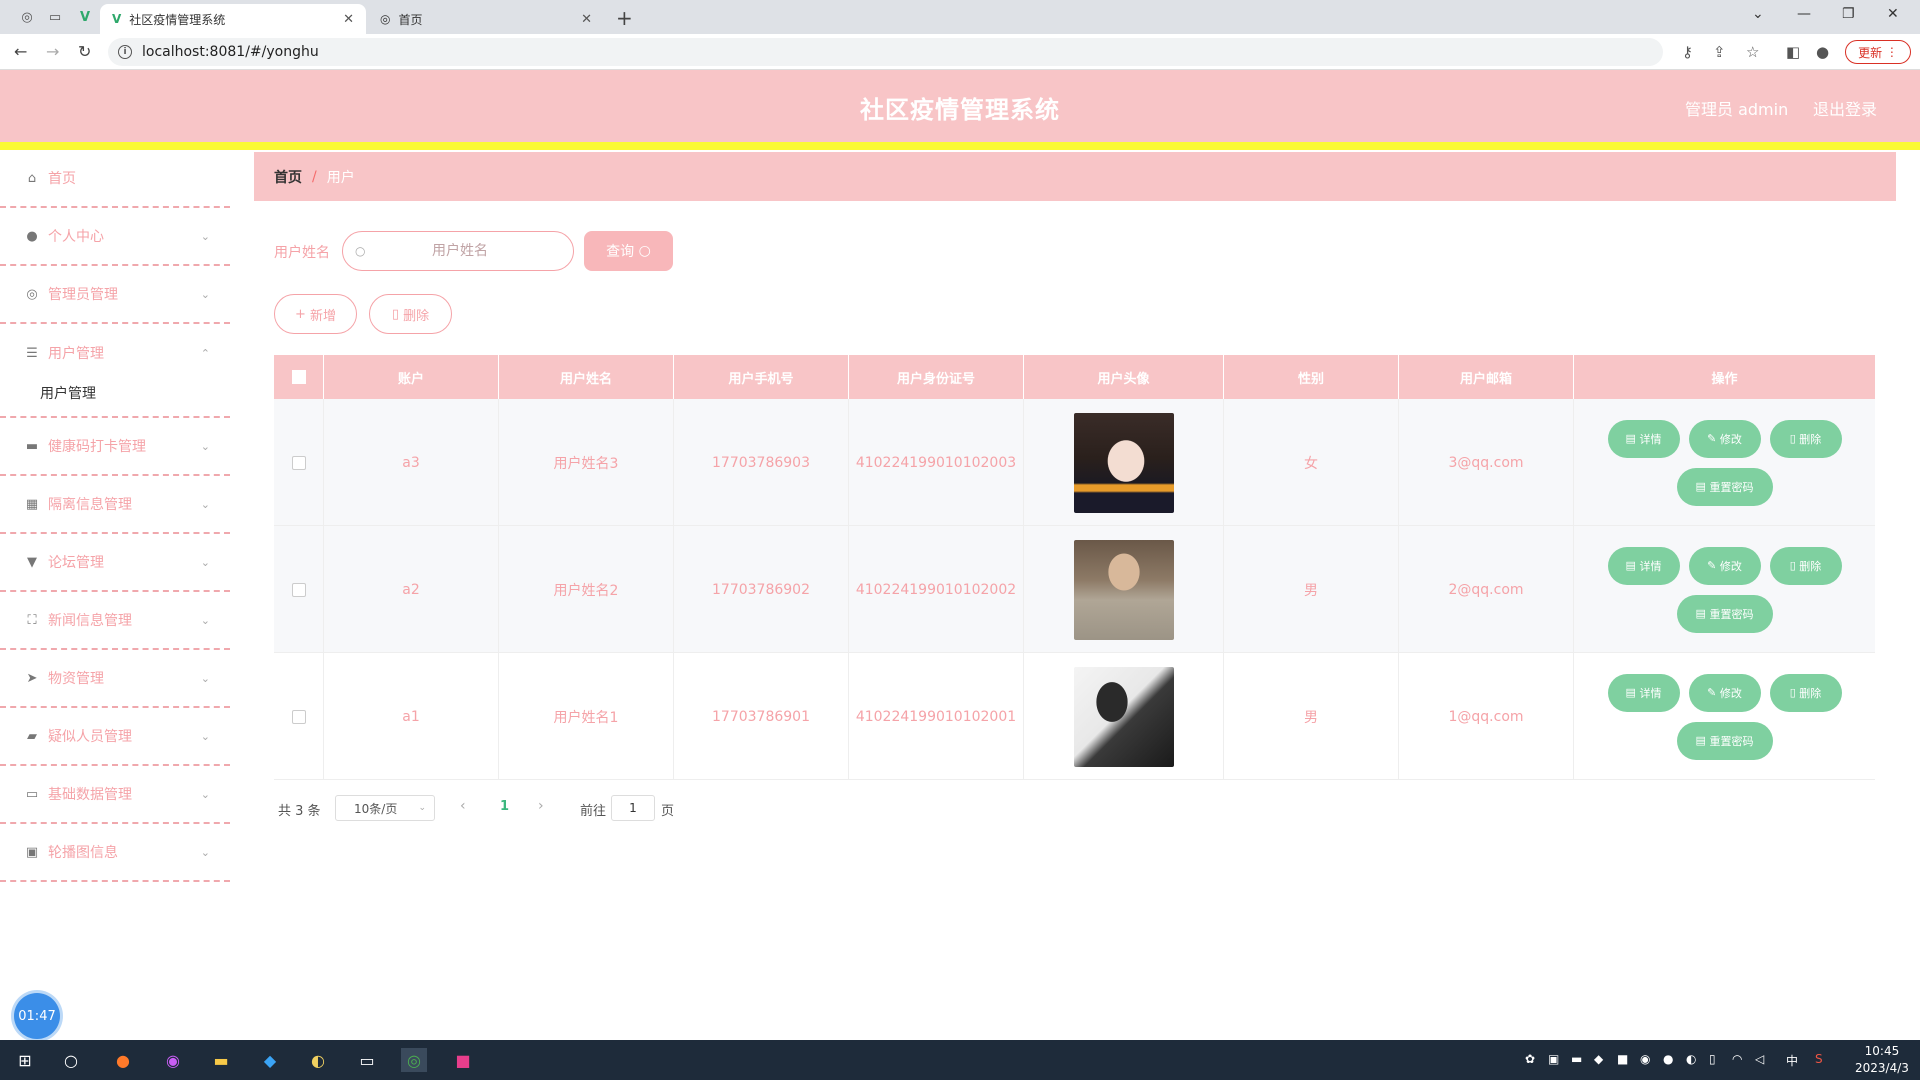 The image size is (1920, 1080). I want to click on sidebar-item-home: ⌂ 首页, so click(115, 179).